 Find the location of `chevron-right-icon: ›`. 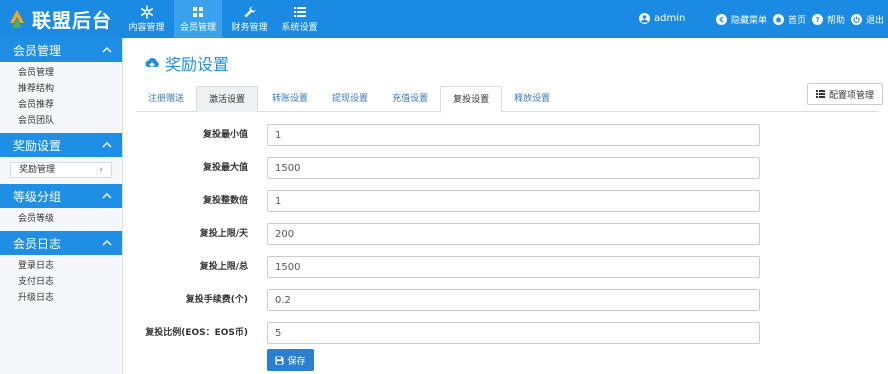

chevron-right-icon: › is located at coordinates (101, 170).